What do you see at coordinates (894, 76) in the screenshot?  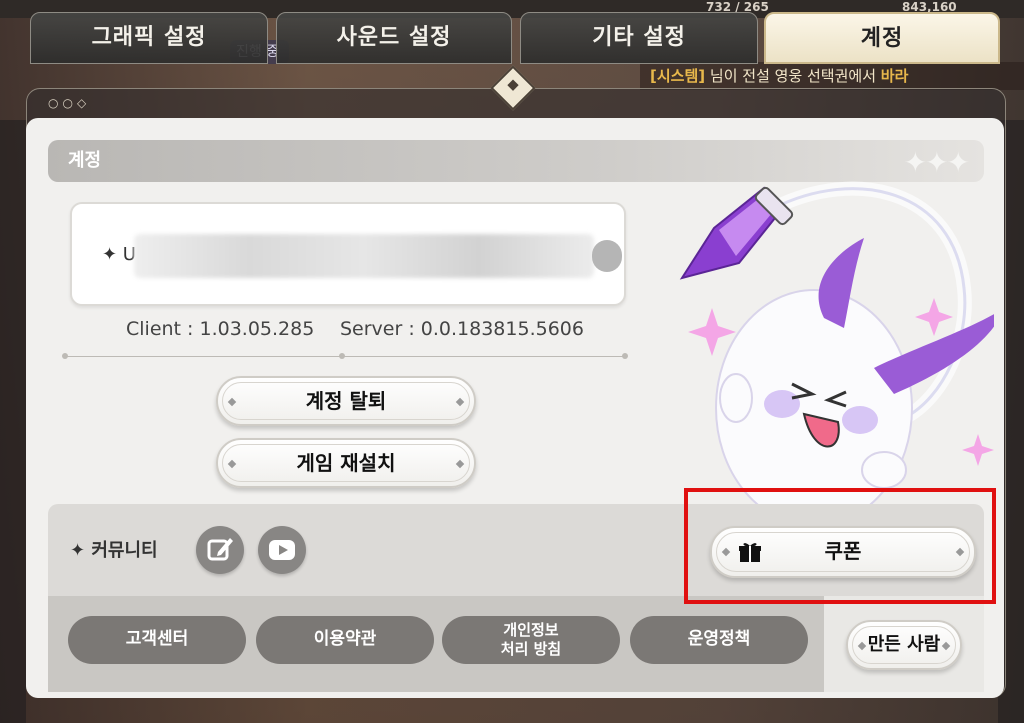 I see `banner-tail: 바라` at bounding box center [894, 76].